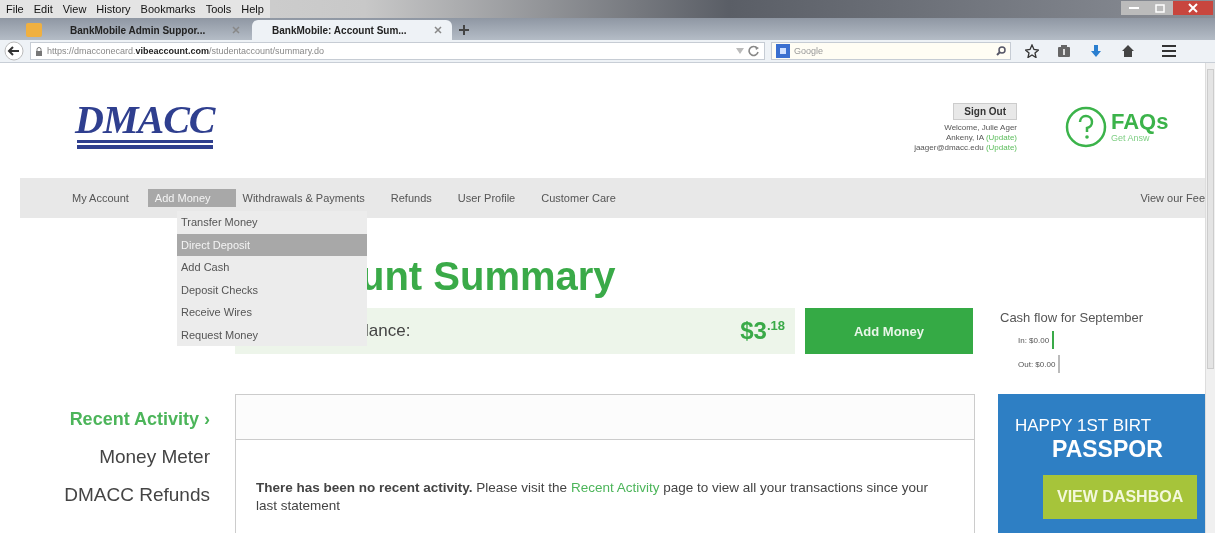 The width and height of the screenshot is (1215, 533). I want to click on dropdown-item: Request Money, so click(272, 334).